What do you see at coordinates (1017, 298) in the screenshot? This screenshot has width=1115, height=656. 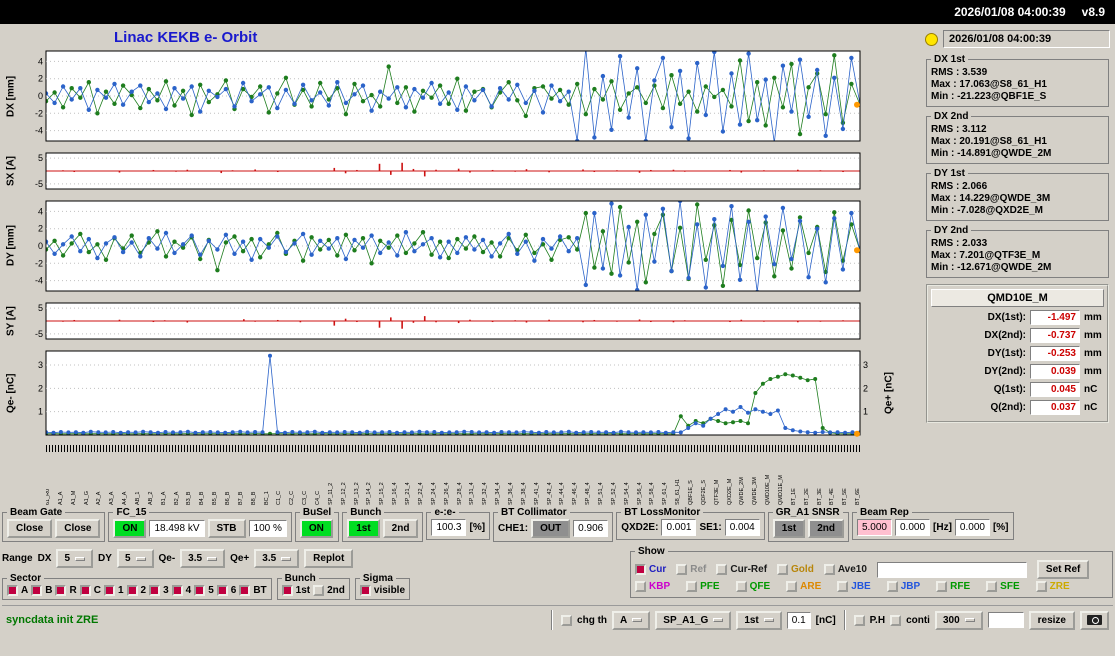 I see `monitor-device-button: QMD10E_M` at bounding box center [1017, 298].